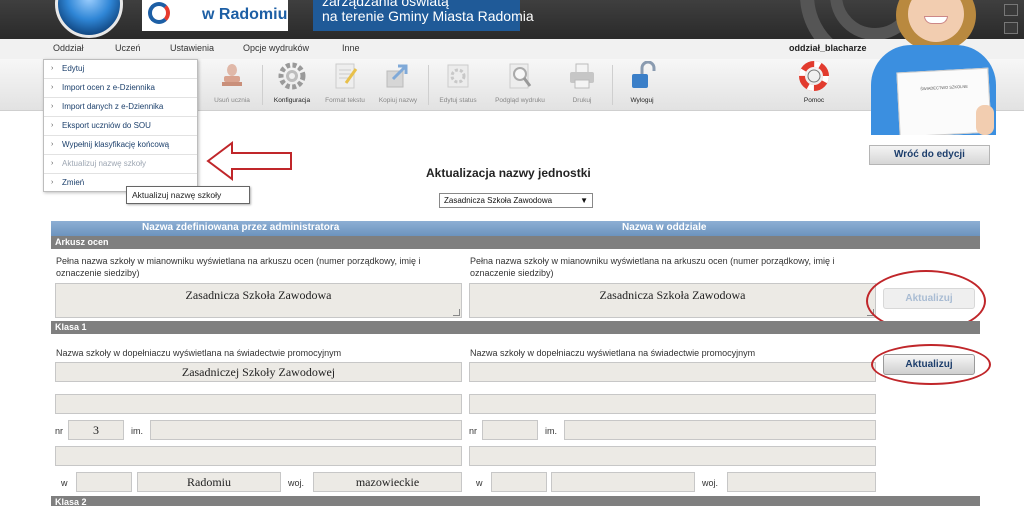  I want to click on branch-patron-field, so click(720, 430).